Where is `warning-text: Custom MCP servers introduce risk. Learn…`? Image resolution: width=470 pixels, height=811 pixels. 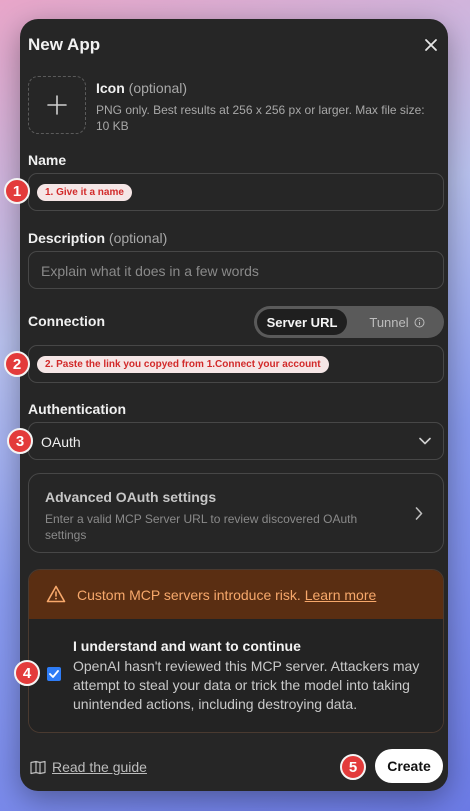 warning-text: Custom MCP servers introduce risk. Learn… is located at coordinates (227, 595).